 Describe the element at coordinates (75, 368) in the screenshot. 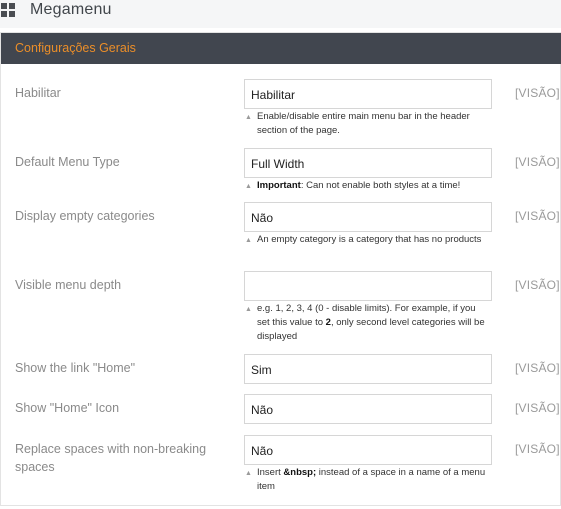

I see `setting-label: Show the link "Home"` at that location.